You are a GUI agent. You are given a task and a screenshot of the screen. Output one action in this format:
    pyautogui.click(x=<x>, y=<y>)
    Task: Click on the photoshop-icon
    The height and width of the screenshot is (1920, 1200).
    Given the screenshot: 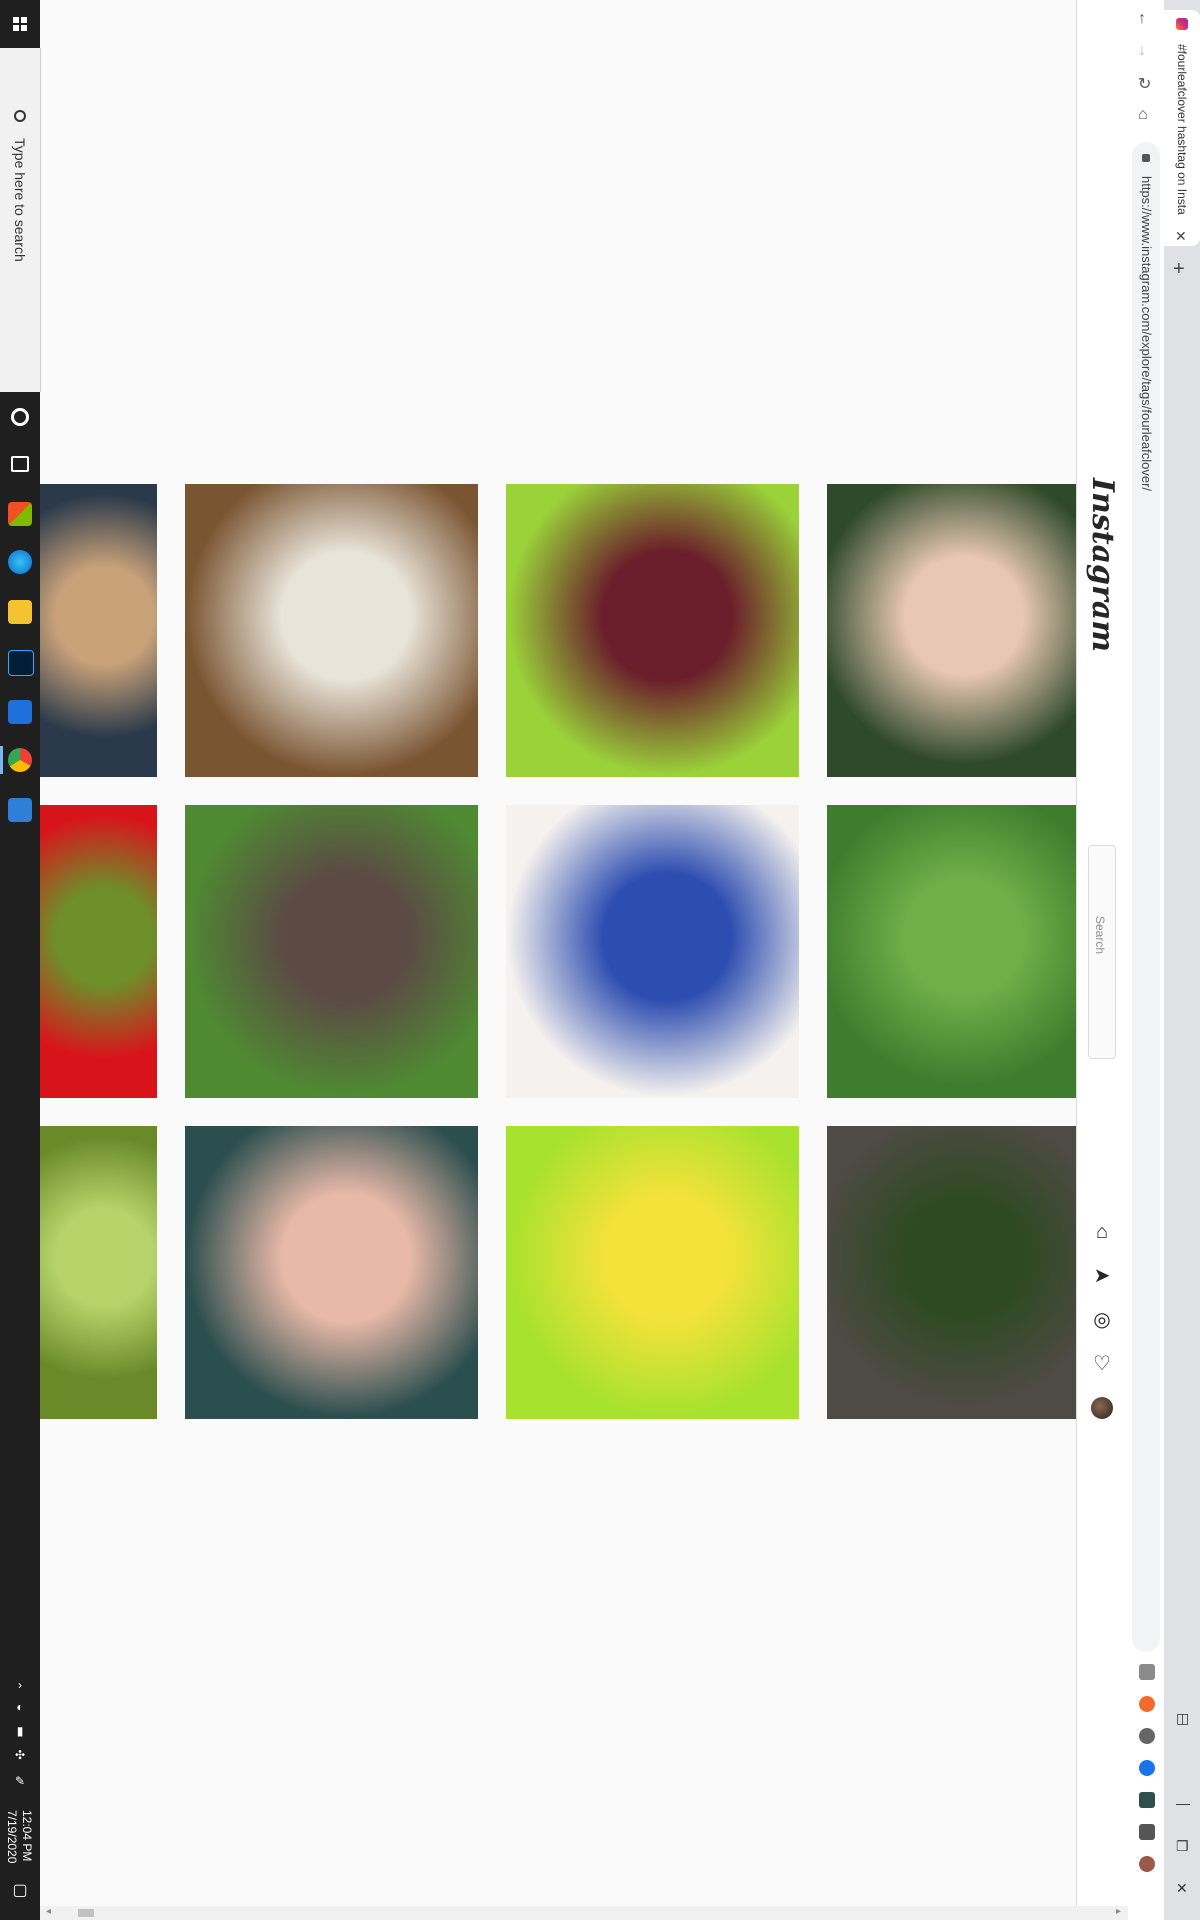 What is the action you would take?
    pyautogui.click(x=21, y=663)
    